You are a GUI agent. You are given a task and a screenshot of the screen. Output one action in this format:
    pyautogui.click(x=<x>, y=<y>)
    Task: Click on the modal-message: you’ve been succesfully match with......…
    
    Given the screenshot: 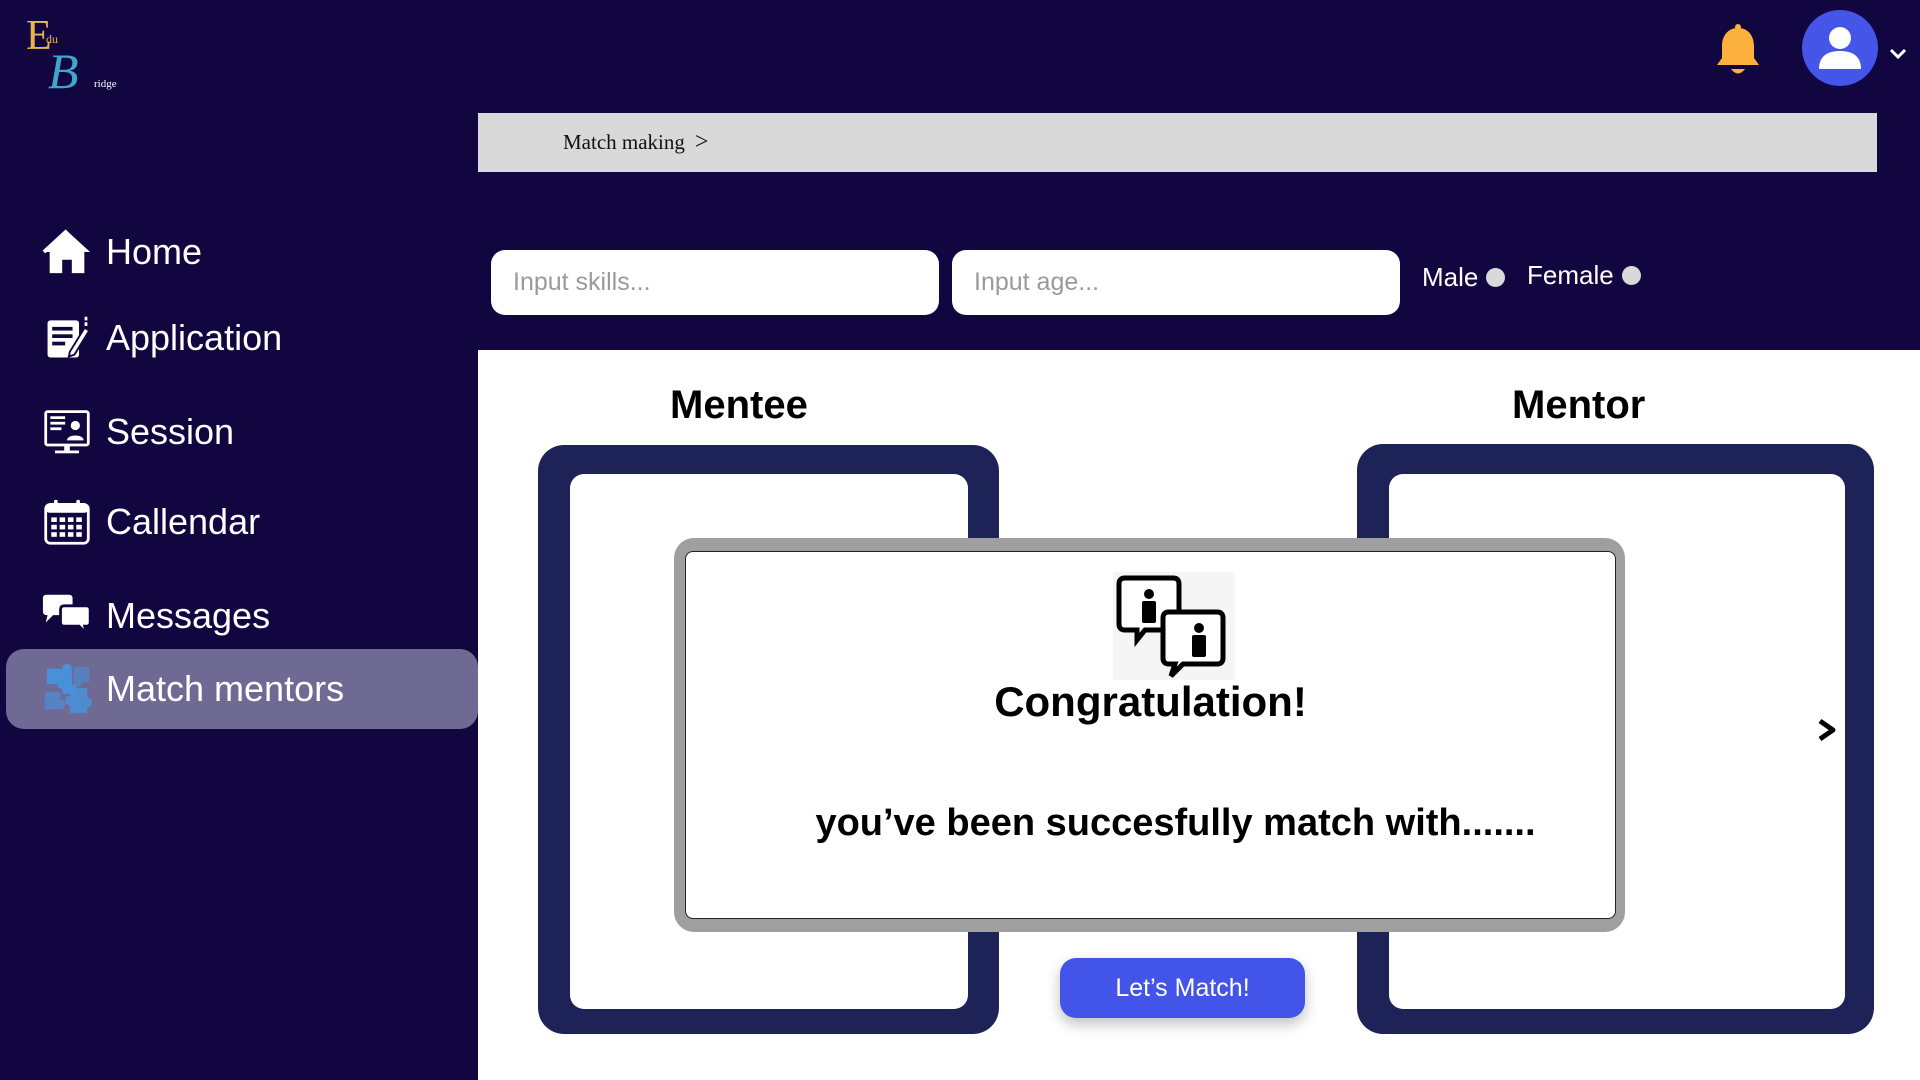 What is the action you would take?
    pyautogui.click(x=1175, y=823)
    